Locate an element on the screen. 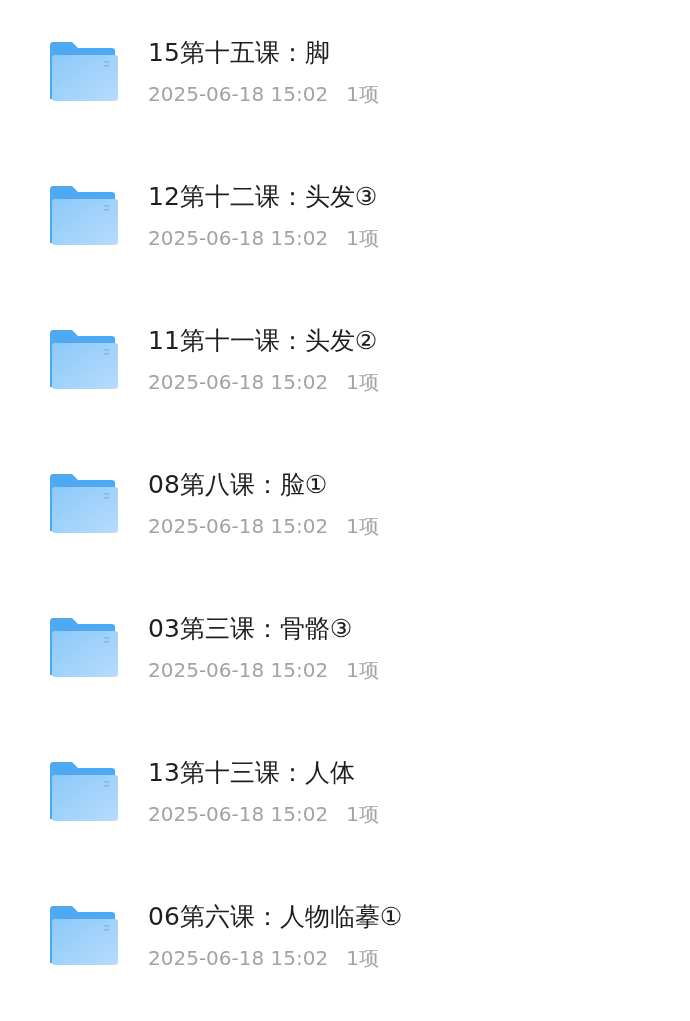 The height and width of the screenshot is (1021, 690). folder-row: 08第八课：脸① 2025-06-18 15:02 1项 is located at coordinates (345, 504).